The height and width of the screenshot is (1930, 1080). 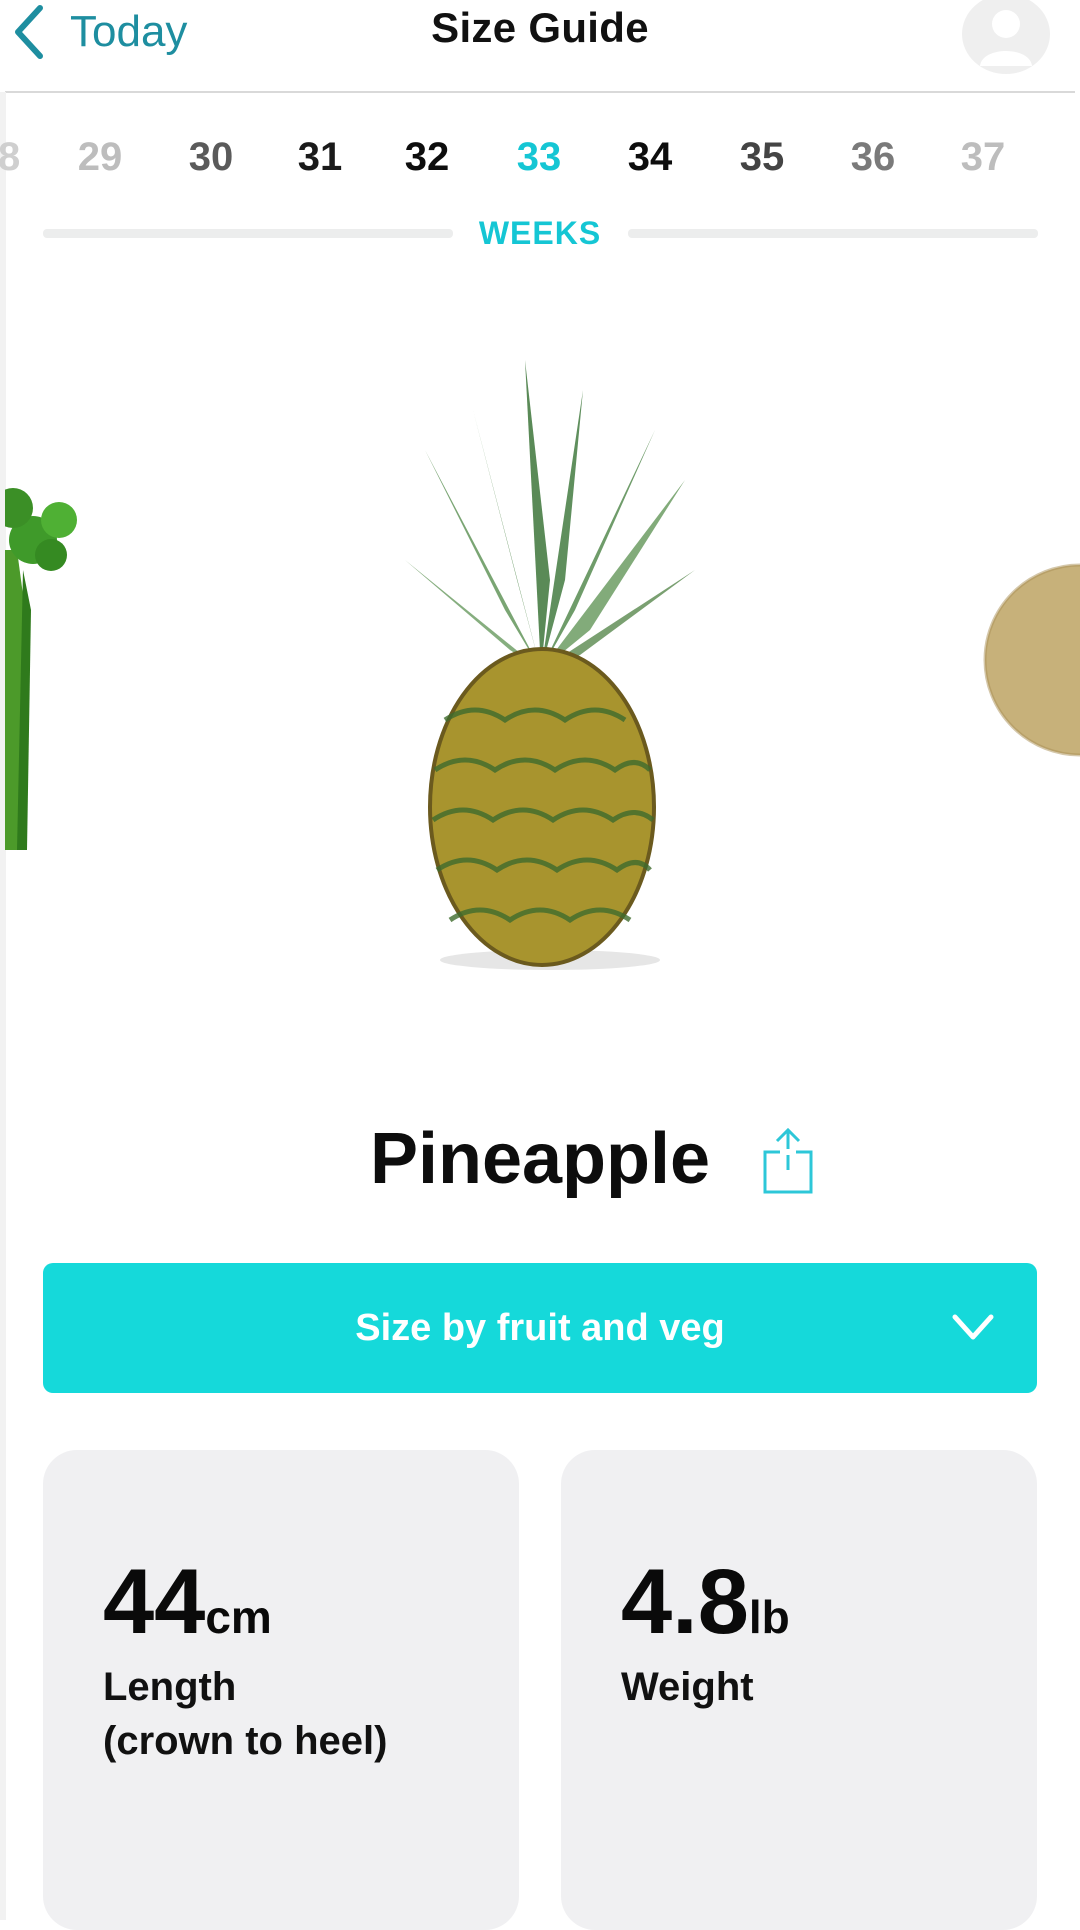 I want to click on weight-label-line1: Weight, so click(x=687, y=1687).